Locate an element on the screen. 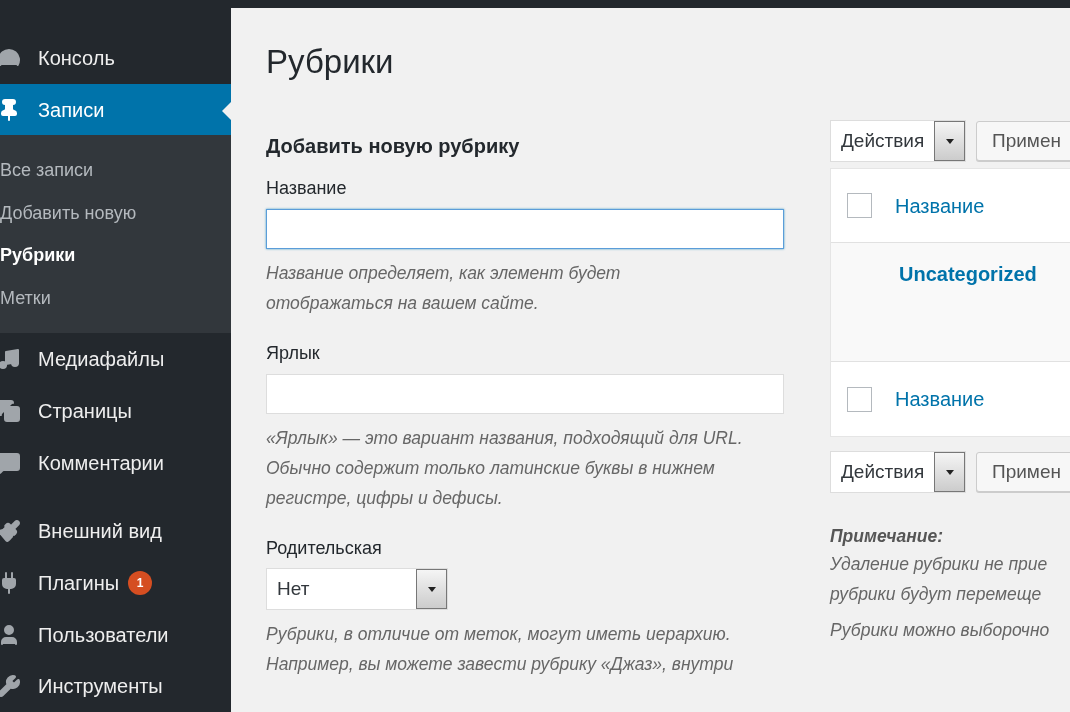 The image size is (1070, 712). submenu-item: Добавить новую is located at coordinates (115, 213).